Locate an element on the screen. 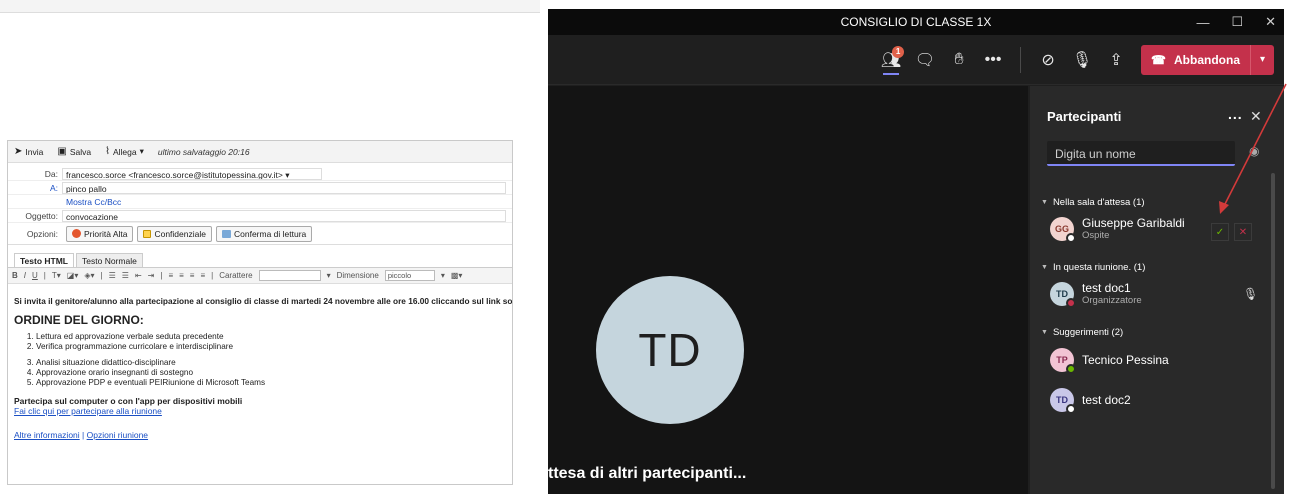  italic-button: I is located at coordinates (25, 275).